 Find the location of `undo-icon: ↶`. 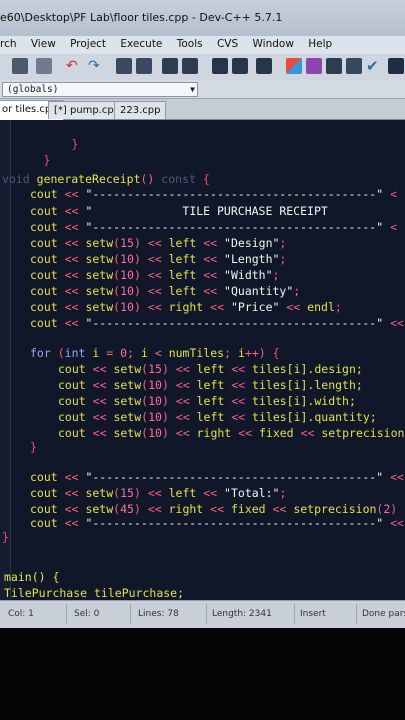

undo-icon: ↶ is located at coordinates (74, 66).